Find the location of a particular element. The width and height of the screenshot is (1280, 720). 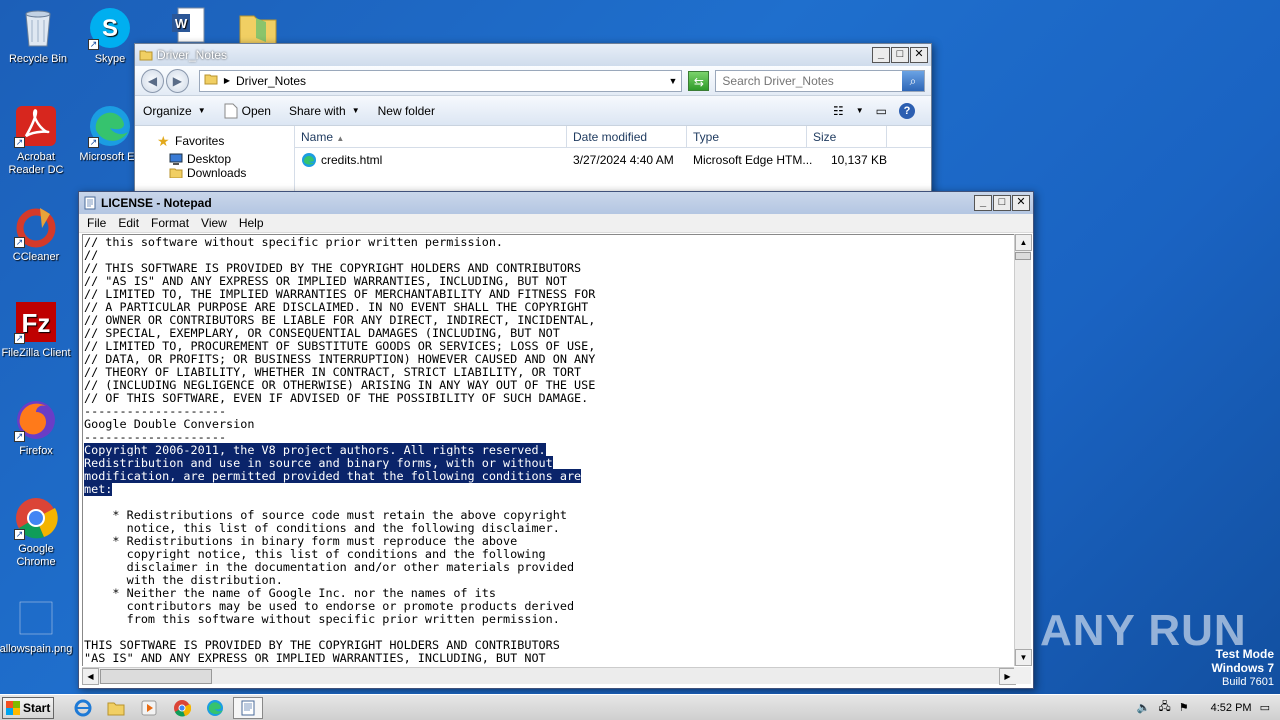

search-box: ⌕ is located at coordinates (820, 80).